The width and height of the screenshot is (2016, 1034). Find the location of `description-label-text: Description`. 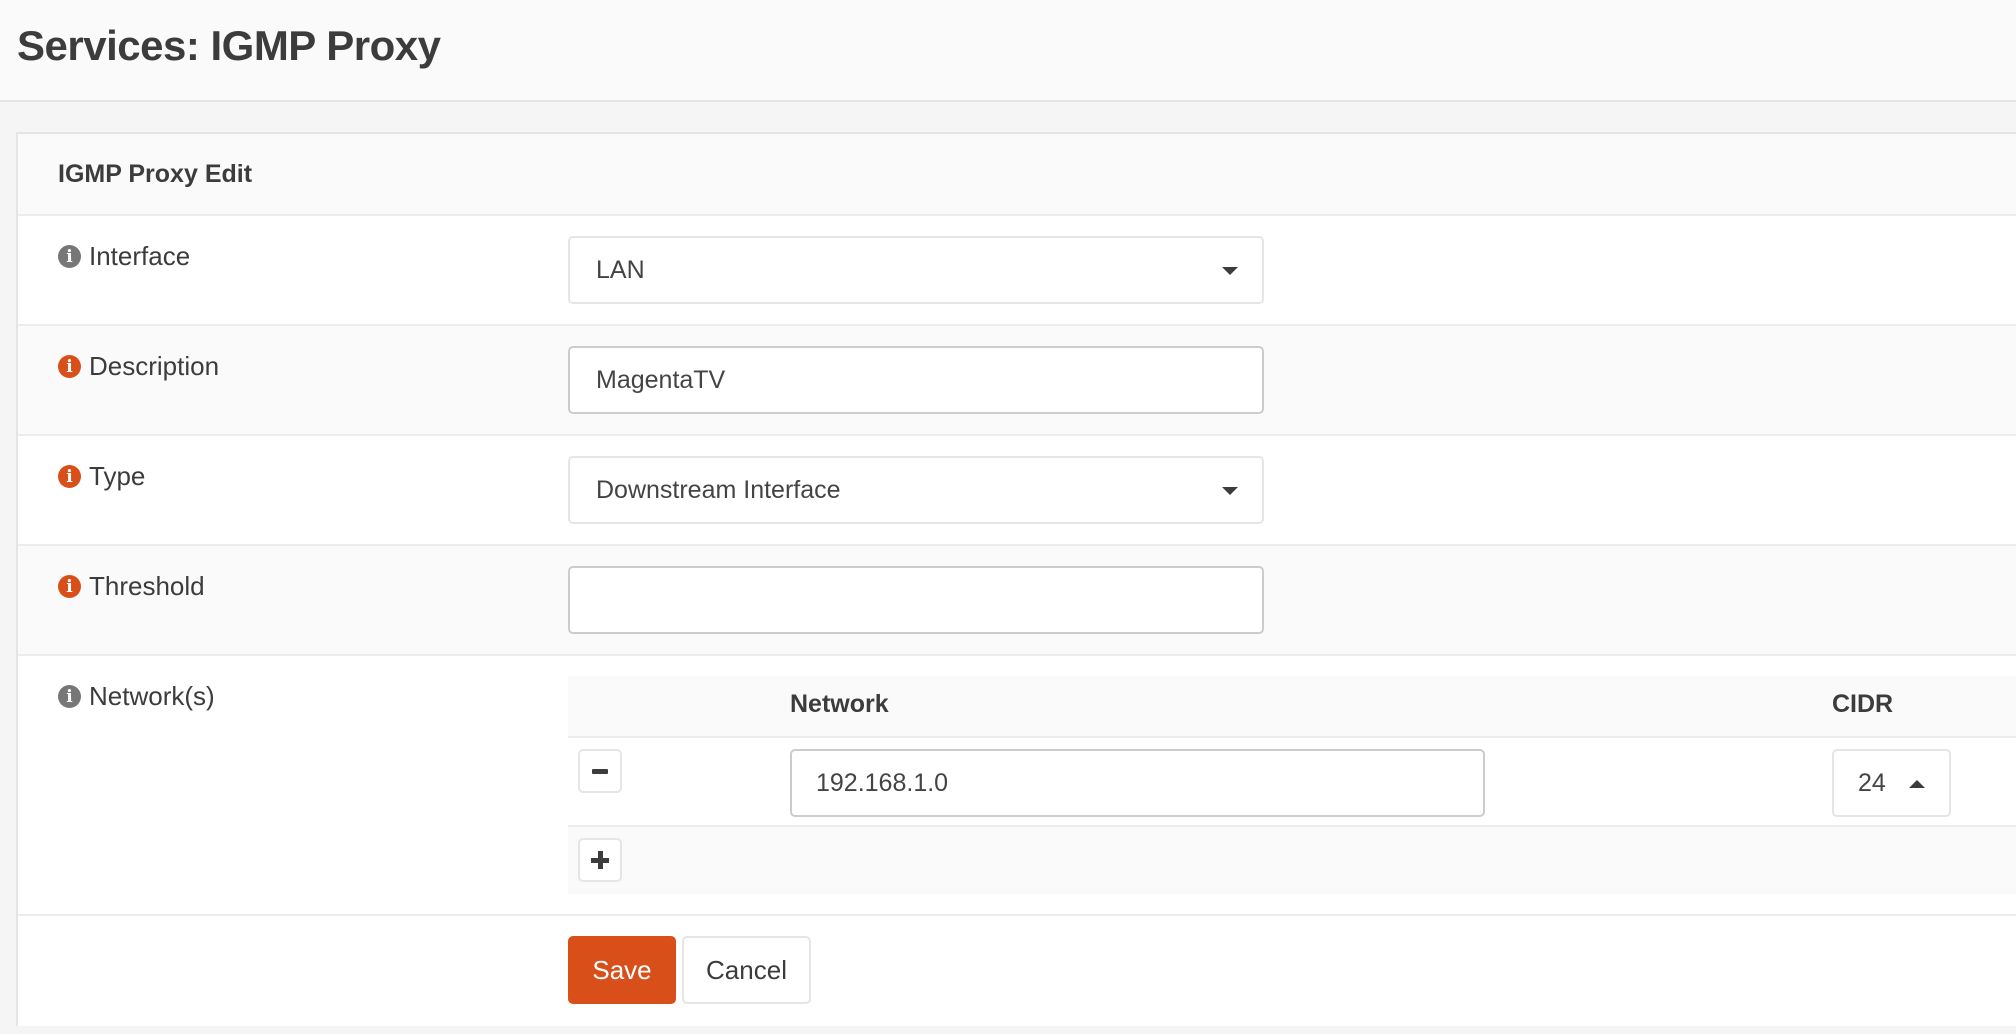

description-label-text: Description is located at coordinates (154, 366).